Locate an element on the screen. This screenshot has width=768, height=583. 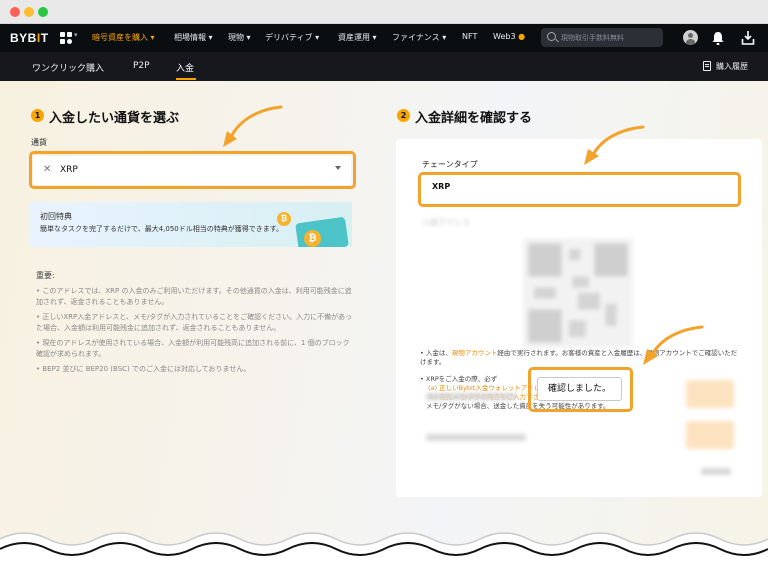
tab-one-click-buy: ワンクリック購入 is located at coordinates (68, 67).